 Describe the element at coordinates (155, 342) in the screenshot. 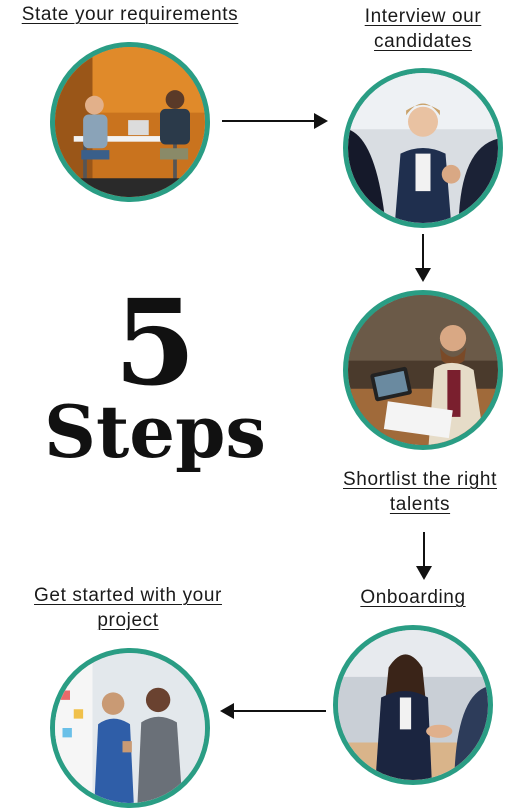

I see `headline-number: 5` at that location.